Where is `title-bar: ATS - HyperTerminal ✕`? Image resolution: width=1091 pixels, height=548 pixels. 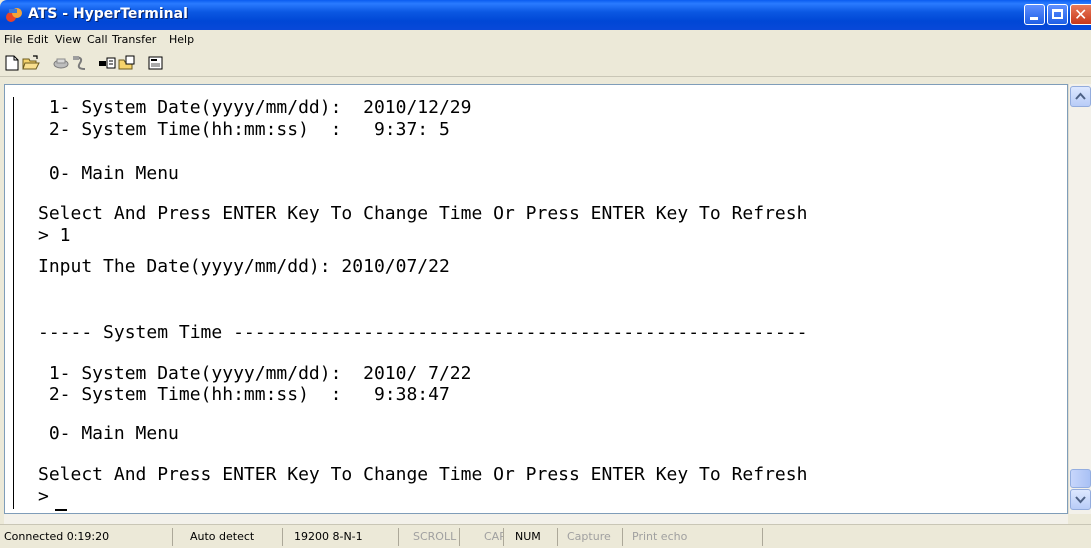 title-bar: ATS - HyperTerminal ✕ is located at coordinates (545, 15).